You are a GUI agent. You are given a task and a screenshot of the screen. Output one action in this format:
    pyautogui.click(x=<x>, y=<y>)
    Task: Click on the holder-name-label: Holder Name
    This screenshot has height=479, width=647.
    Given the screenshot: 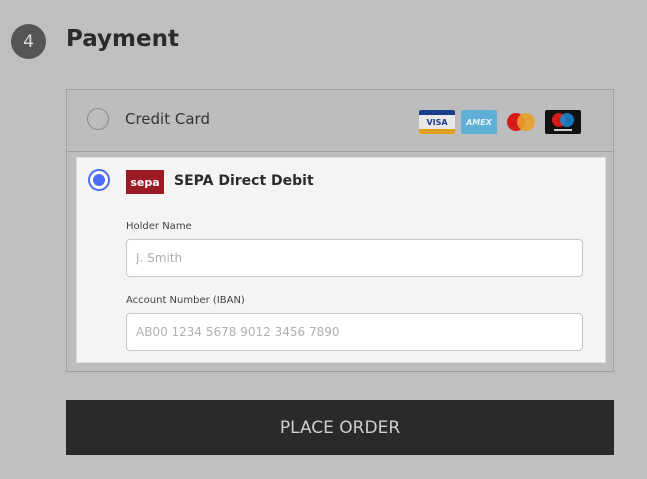 What is the action you would take?
    pyautogui.click(x=159, y=226)
    